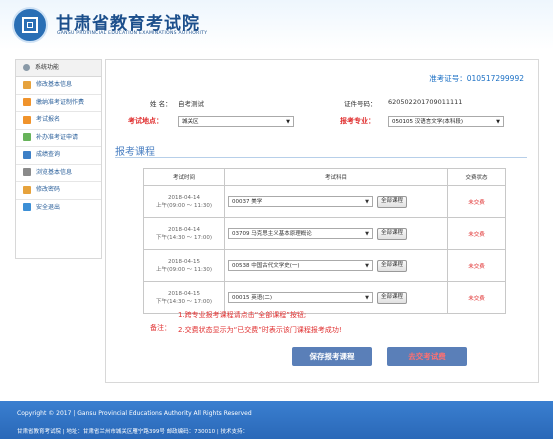  Describe the element at coordinates (321, 157) in the screenshot. I see `section-divider` at that location.